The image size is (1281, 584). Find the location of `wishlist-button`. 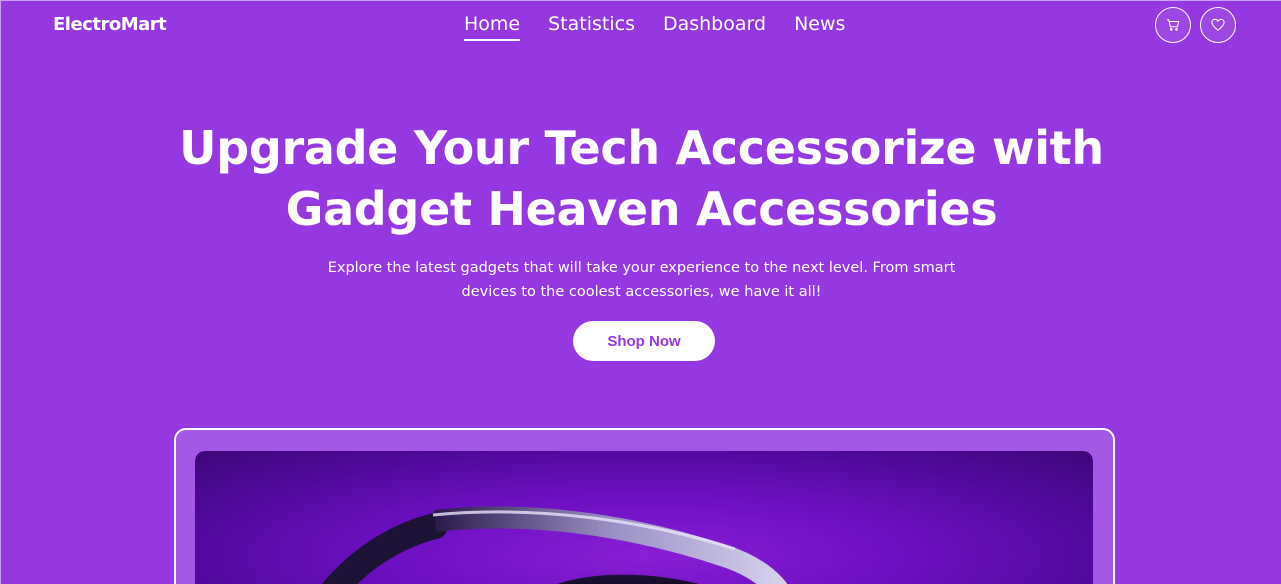

wishlist-button is located at coordinates (1218, 25).